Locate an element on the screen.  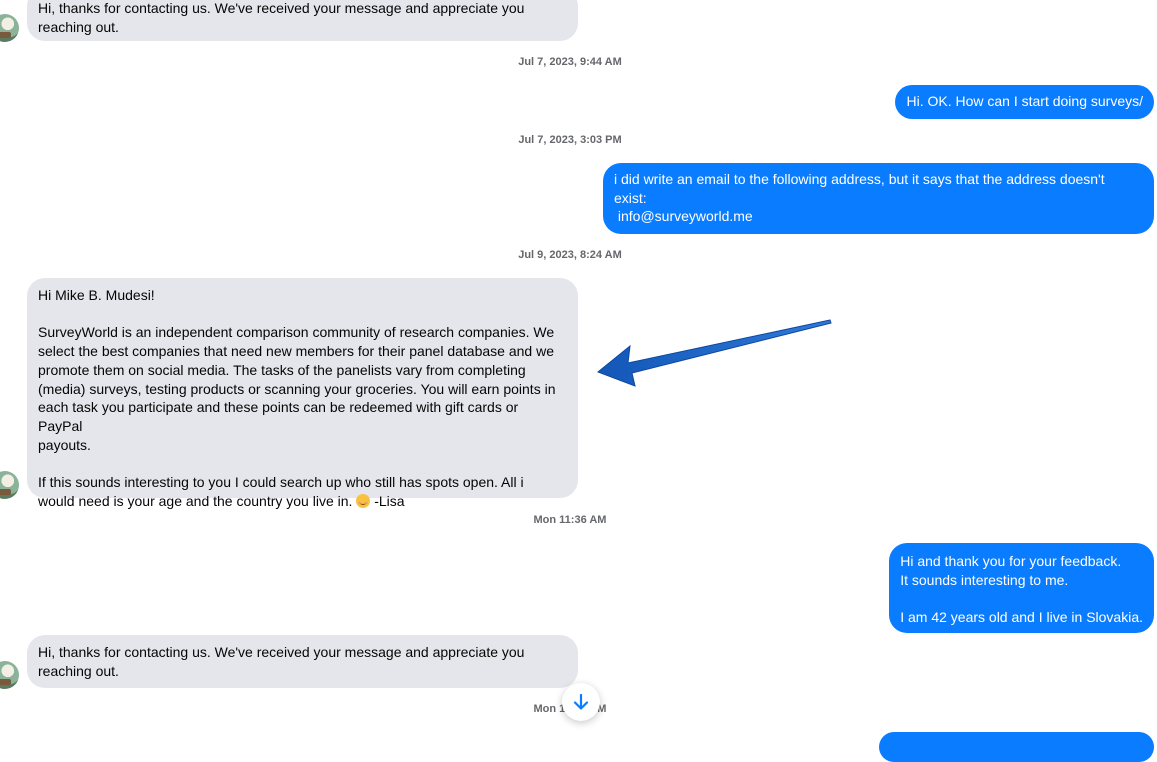
message-text: Hi. OK. How can I start doing surveys/ is located at coordinates (1024, 101).